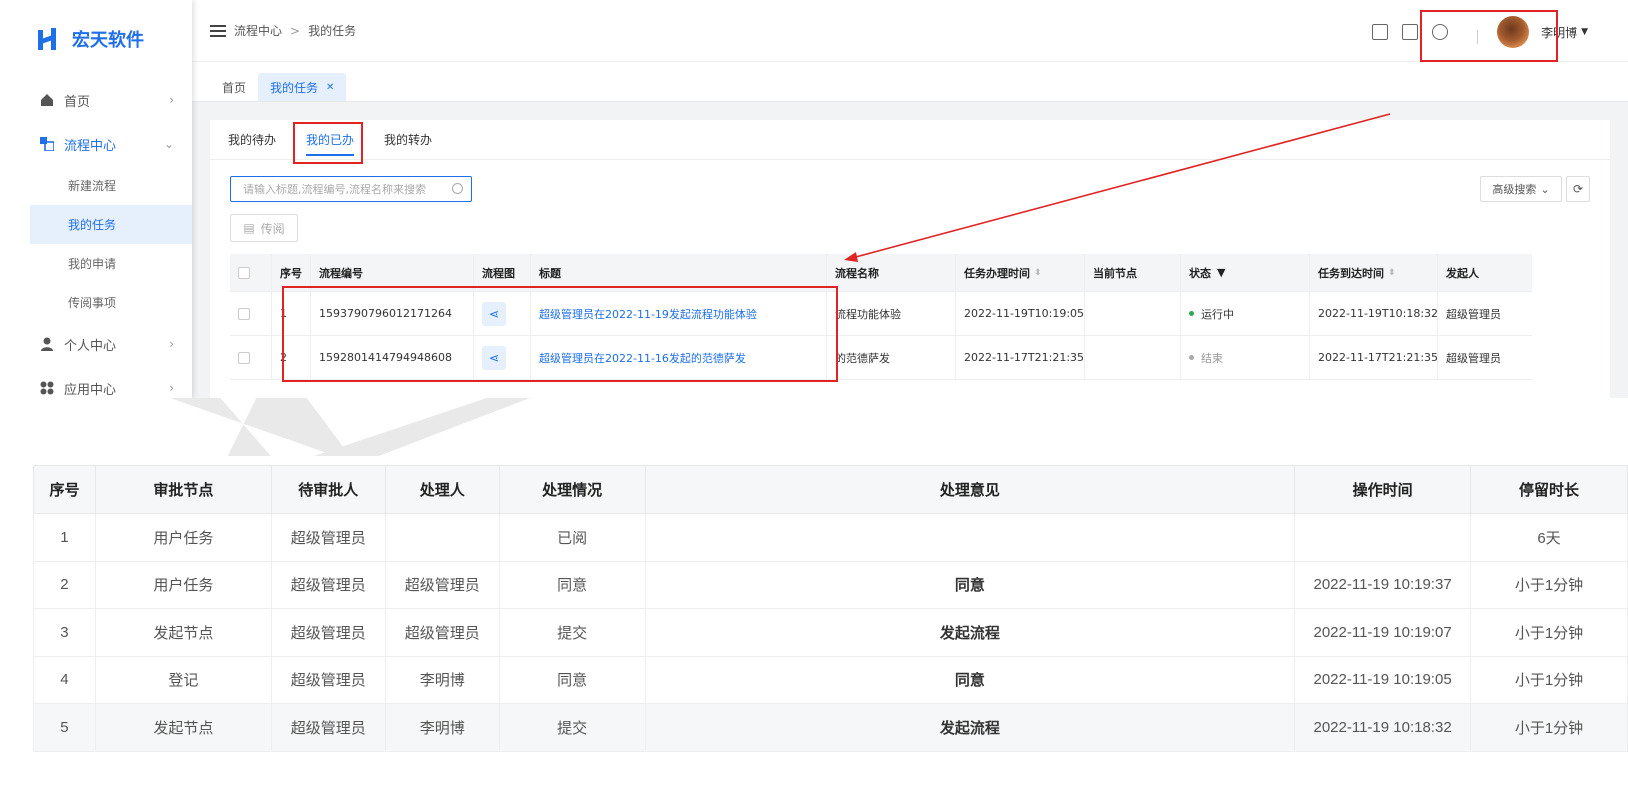 This screenshot has width=1628, height=801. What do you see at coordinates (1133, 272) in the screenshot?
I see `table-header: 当前节点` at bounding box center [1133, 272].